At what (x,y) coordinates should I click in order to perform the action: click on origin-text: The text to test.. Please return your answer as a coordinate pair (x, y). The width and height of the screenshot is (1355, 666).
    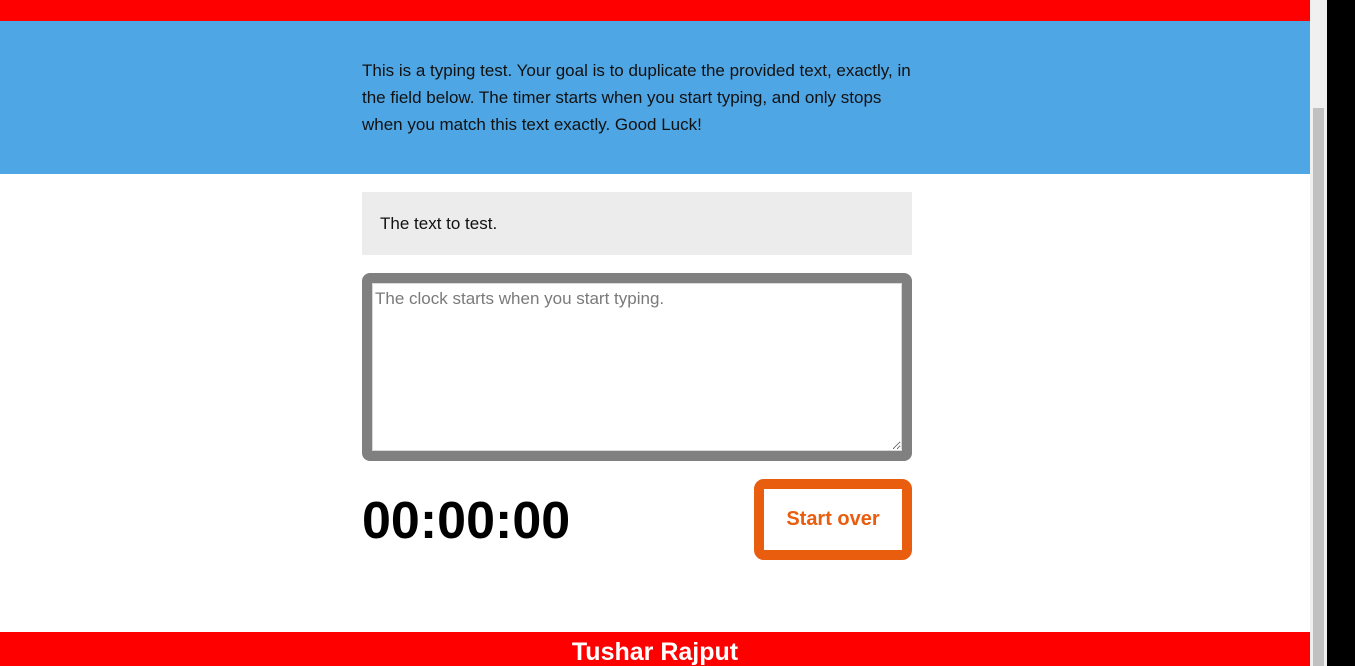
    Looking at the image, I should click on (439, 223).